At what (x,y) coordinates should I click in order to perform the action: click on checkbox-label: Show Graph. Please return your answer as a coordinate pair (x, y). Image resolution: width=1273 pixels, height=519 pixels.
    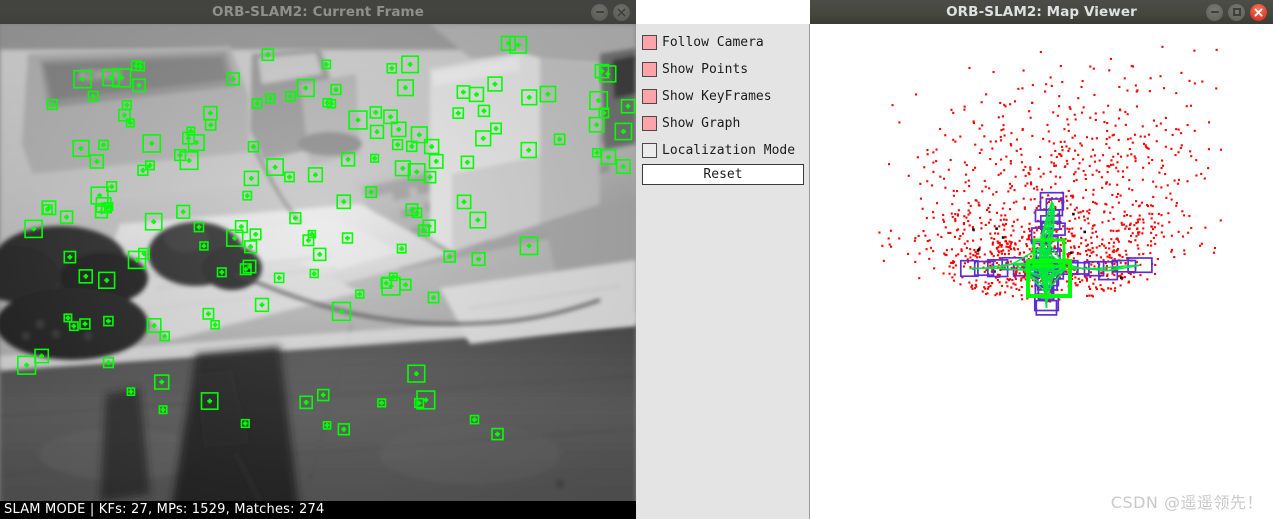
    Looking at the image, I should click on (701, 123).